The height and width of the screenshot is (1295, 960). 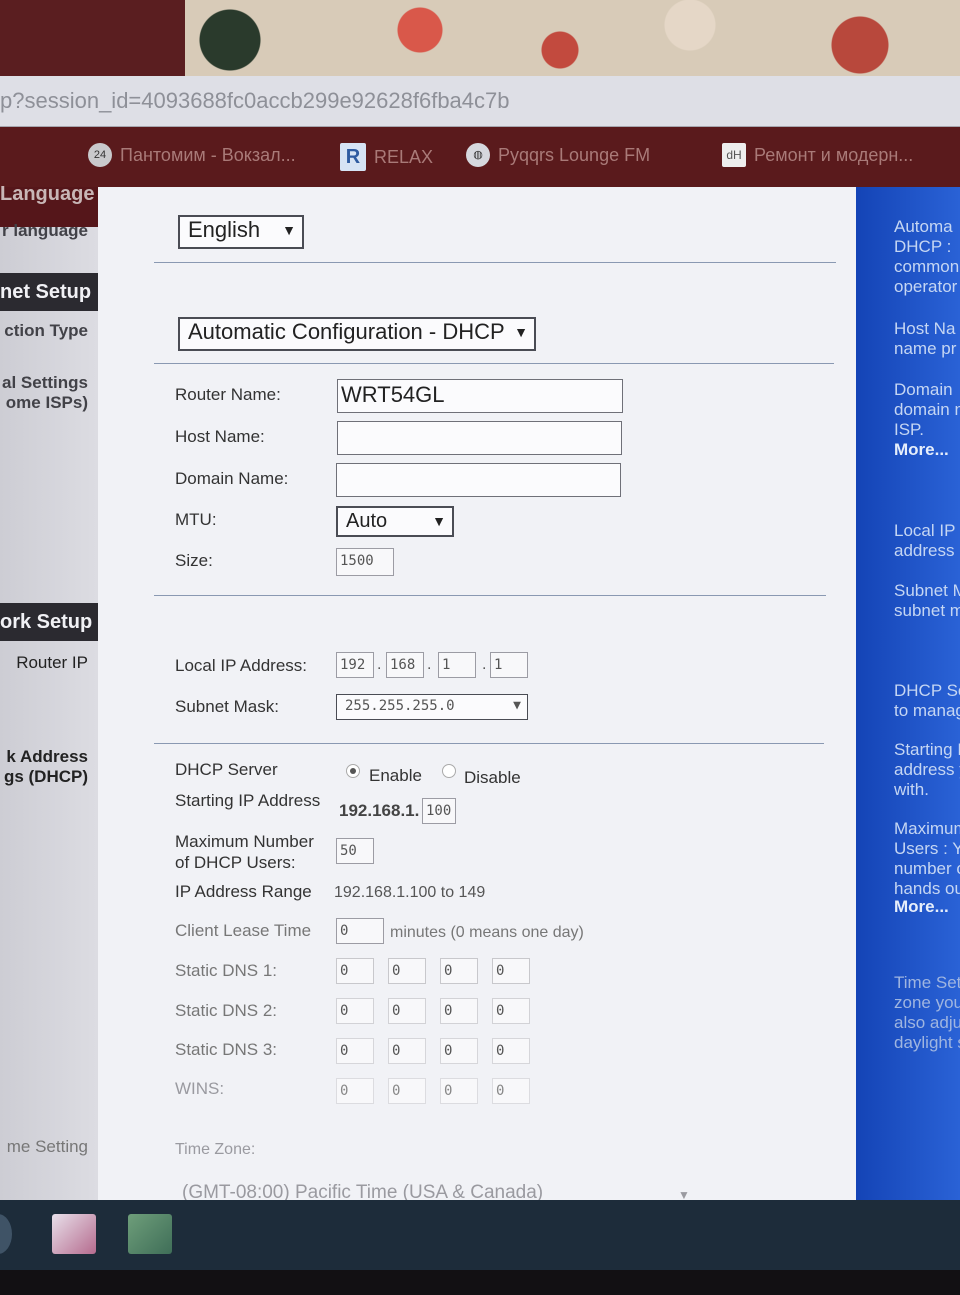 What do you see at coordinates (492, 777) in the screenshot?
I see `dhcp-disable-label: Disable` at bounding box center [492, 777].